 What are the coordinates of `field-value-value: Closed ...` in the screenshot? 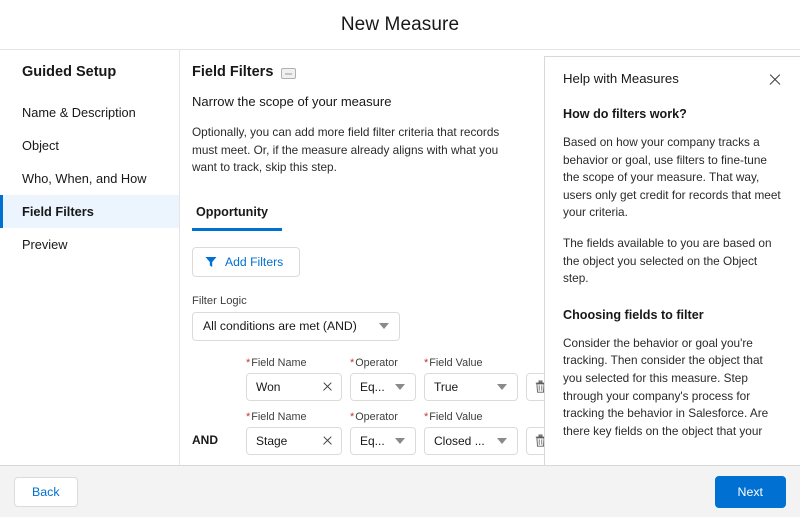 It's located at (459, 440).